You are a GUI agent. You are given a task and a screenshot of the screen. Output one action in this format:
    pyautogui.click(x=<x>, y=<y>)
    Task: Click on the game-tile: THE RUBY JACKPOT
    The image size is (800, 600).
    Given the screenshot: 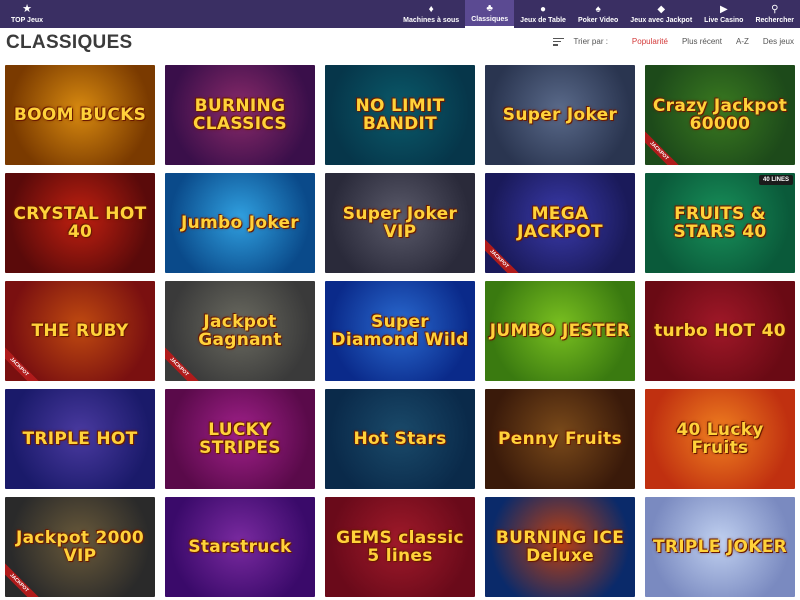 What is the action you would take?
    pyautogui.click(x=80, y=331)
    